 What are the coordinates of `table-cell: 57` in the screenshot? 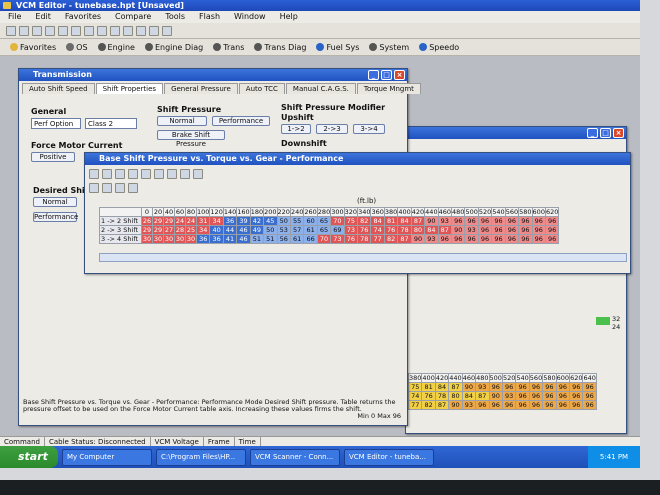 It's located at (297, 230).